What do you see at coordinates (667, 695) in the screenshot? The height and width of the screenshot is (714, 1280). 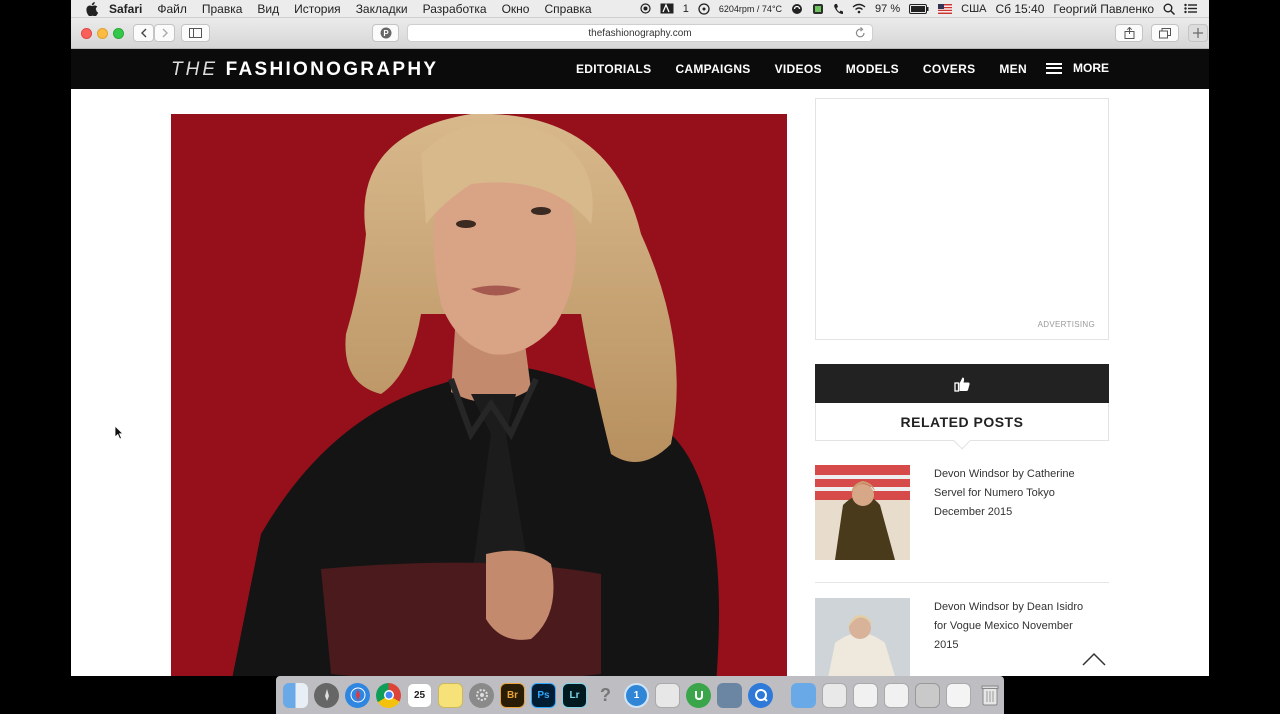 I see `textedit-icon` at bounding box center [667, 695].